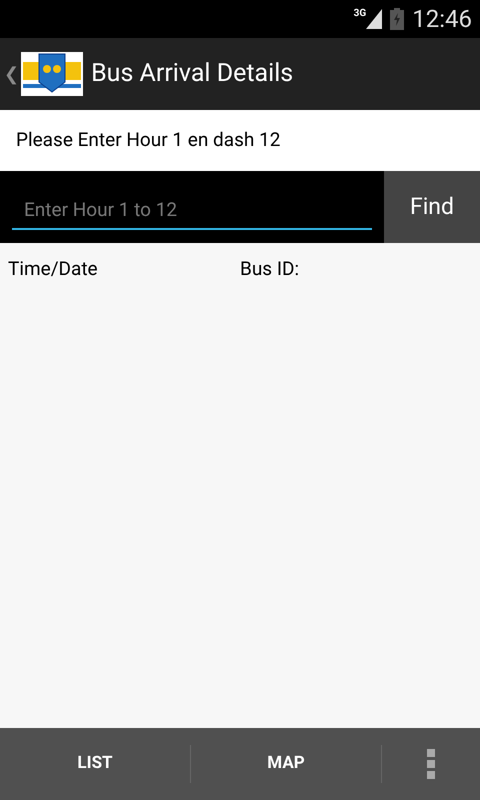 This screenshot has height=800, width=480. Describe the element at coordinates (52, 74) in the screenshot. I see `app-logo-icon` at that location.